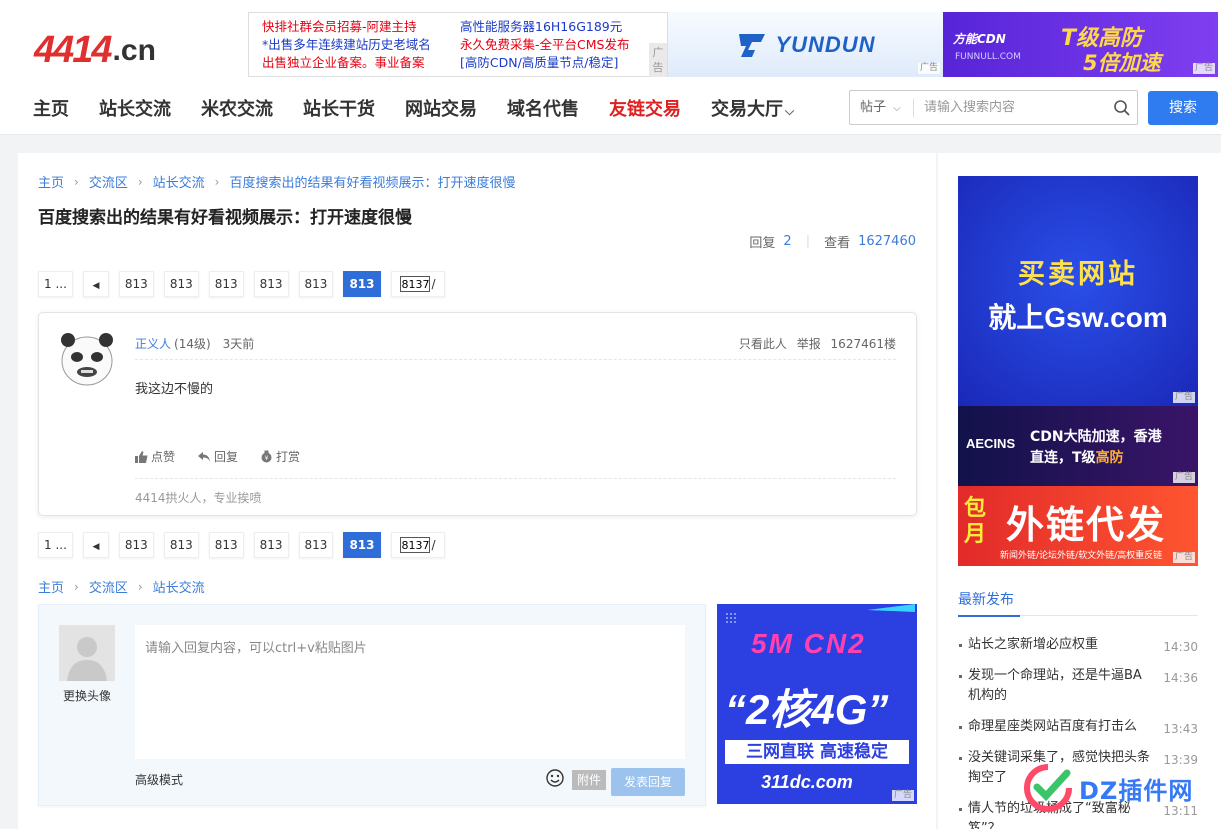 This screenshot has height=829, width=1221. I want to click on list-item: 发现一个命理站，还是牛逼BA机构的 14:36, so click(1078, 686).